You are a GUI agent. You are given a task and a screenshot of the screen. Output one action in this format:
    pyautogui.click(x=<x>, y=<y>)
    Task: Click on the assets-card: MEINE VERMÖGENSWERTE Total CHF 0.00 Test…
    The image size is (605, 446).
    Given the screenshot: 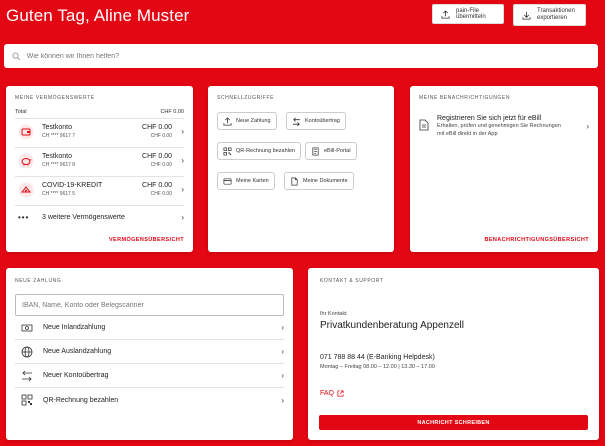 What is the action you would take?
    pyautogui.click(x=99, y=169)
    